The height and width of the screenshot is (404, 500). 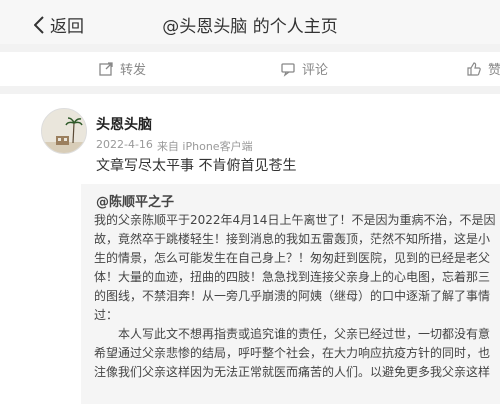 What do you see at coordinates (133, 70) in the screenshot?
I see `repost-label: 转发` at bounding box center [133, 70].